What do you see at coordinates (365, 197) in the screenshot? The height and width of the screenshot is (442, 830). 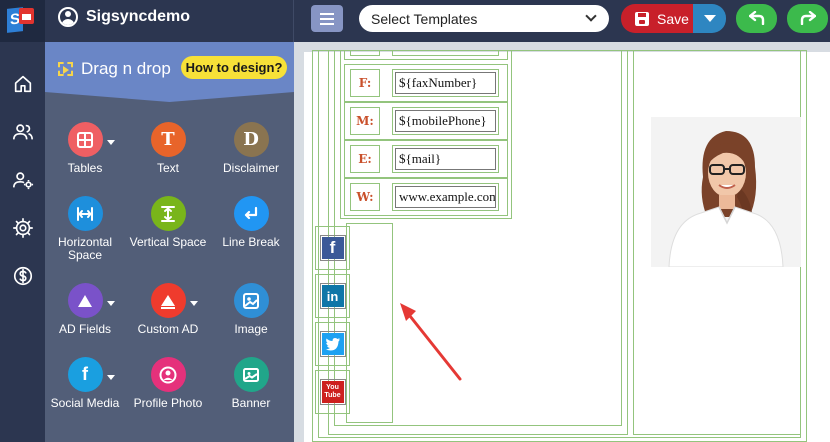 I see `field-label: W:` at bounding box center [365, 197].